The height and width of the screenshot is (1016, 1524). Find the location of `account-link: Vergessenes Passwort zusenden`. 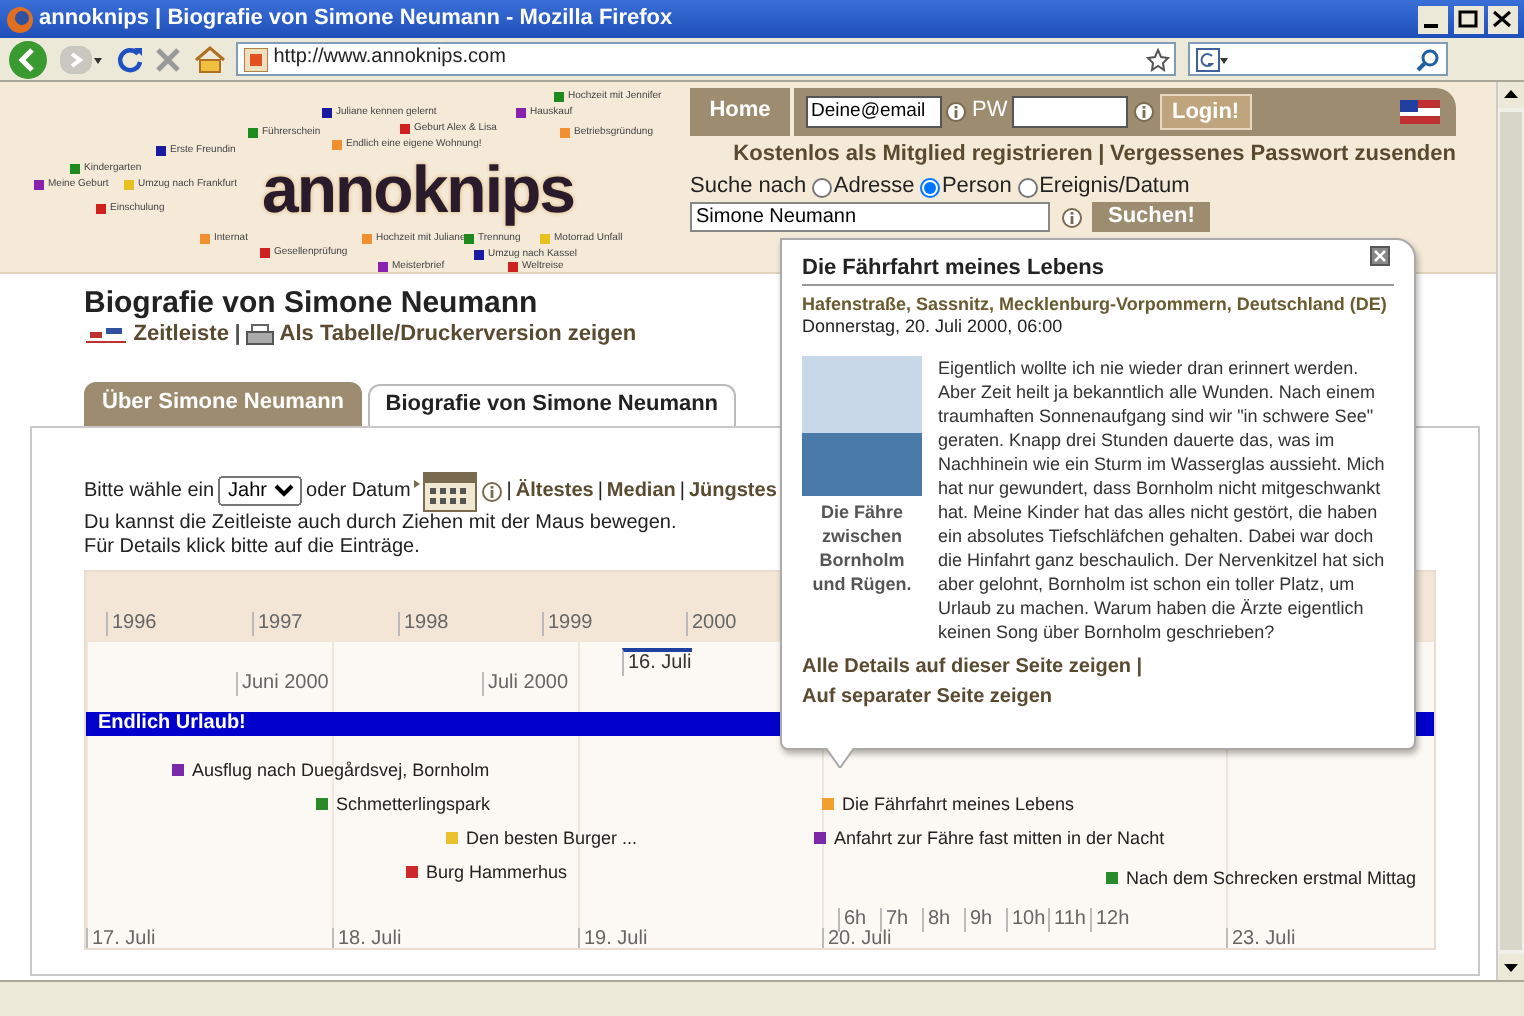

account-link: Vergessenes Passwort zusenden is located at coordinates (1282, 155).